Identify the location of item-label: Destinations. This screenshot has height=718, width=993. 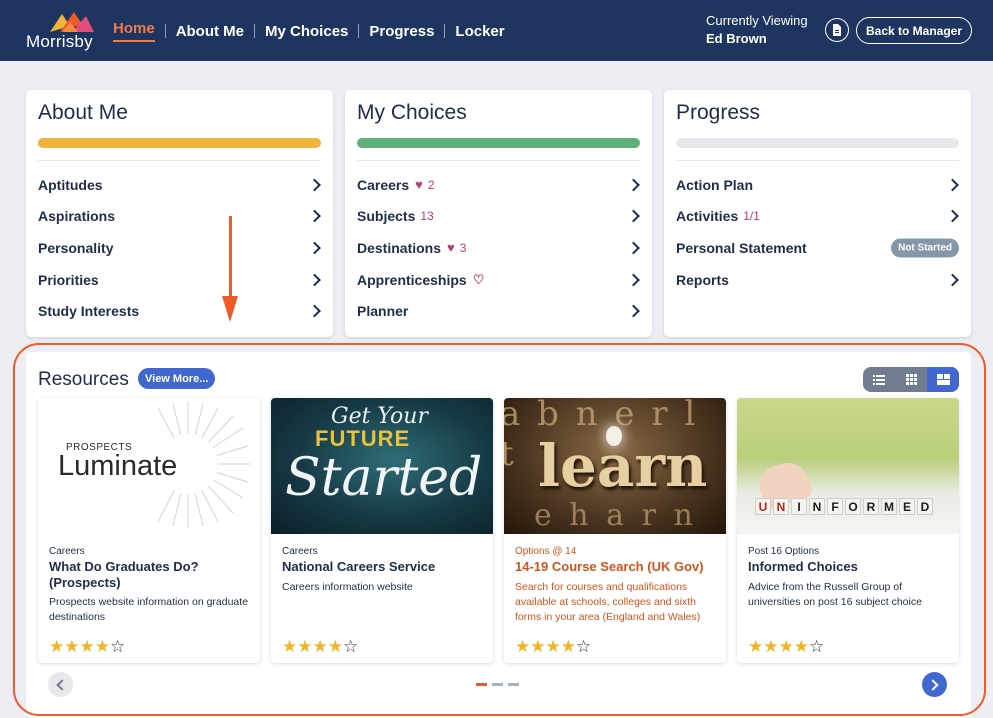
(399, 247).